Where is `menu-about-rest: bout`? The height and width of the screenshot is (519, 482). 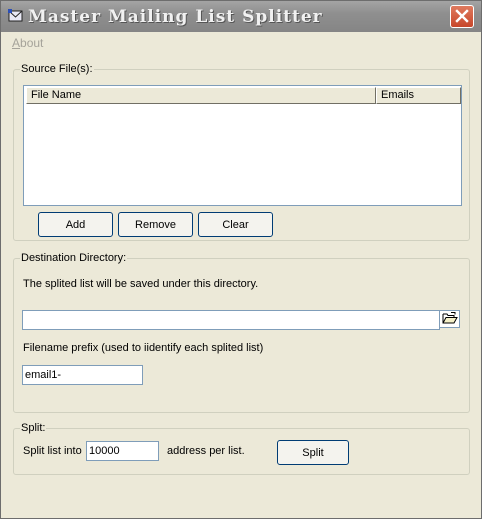 menu-about-rest: bout is located at coordinates (32, 43).